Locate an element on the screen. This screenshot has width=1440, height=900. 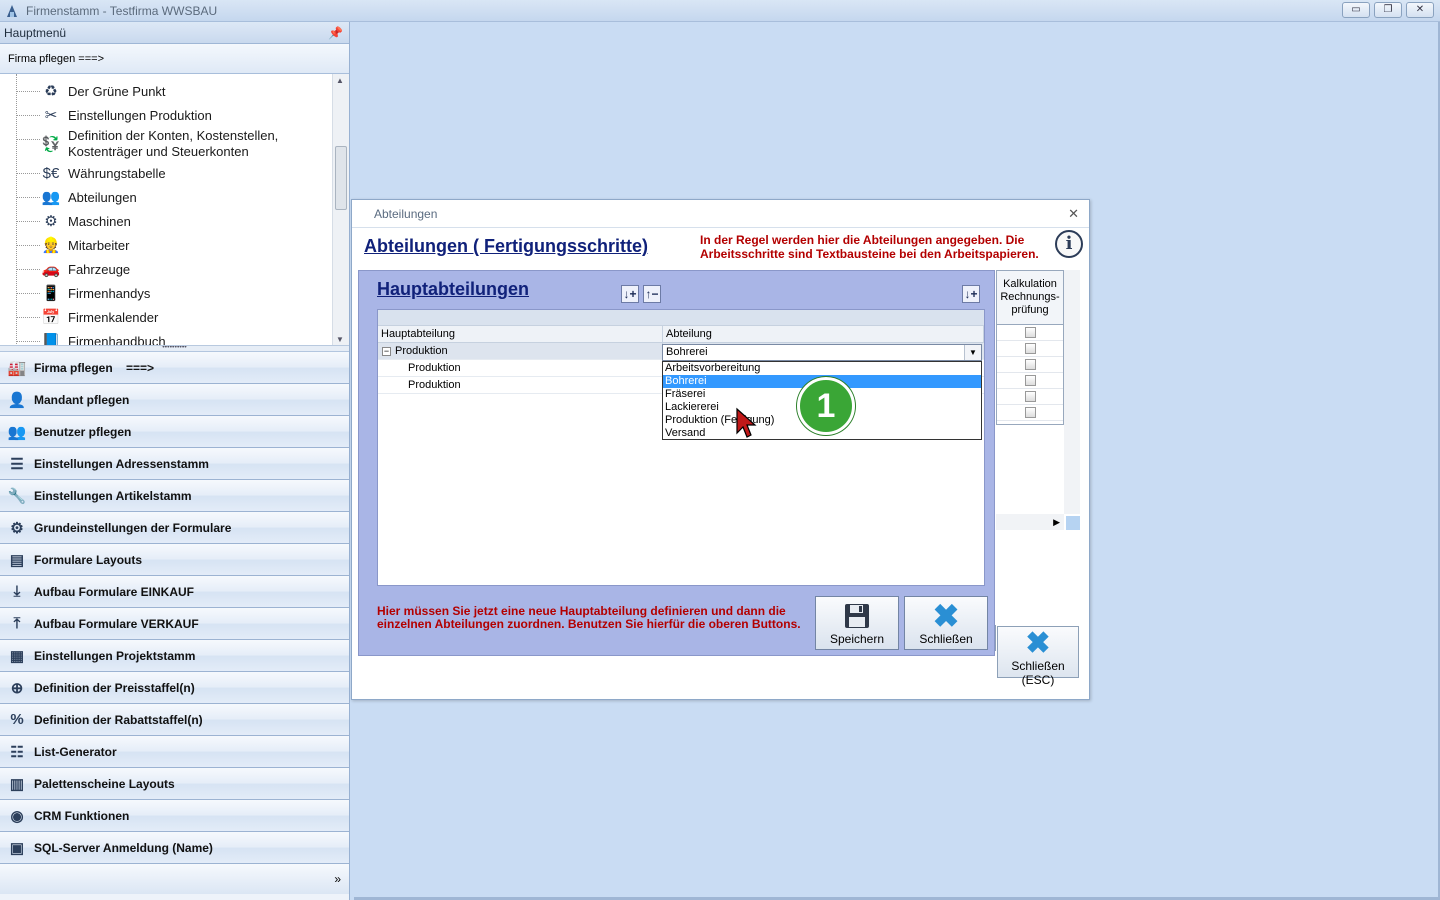
menu-footer: » is located at coordinates (174, 879).